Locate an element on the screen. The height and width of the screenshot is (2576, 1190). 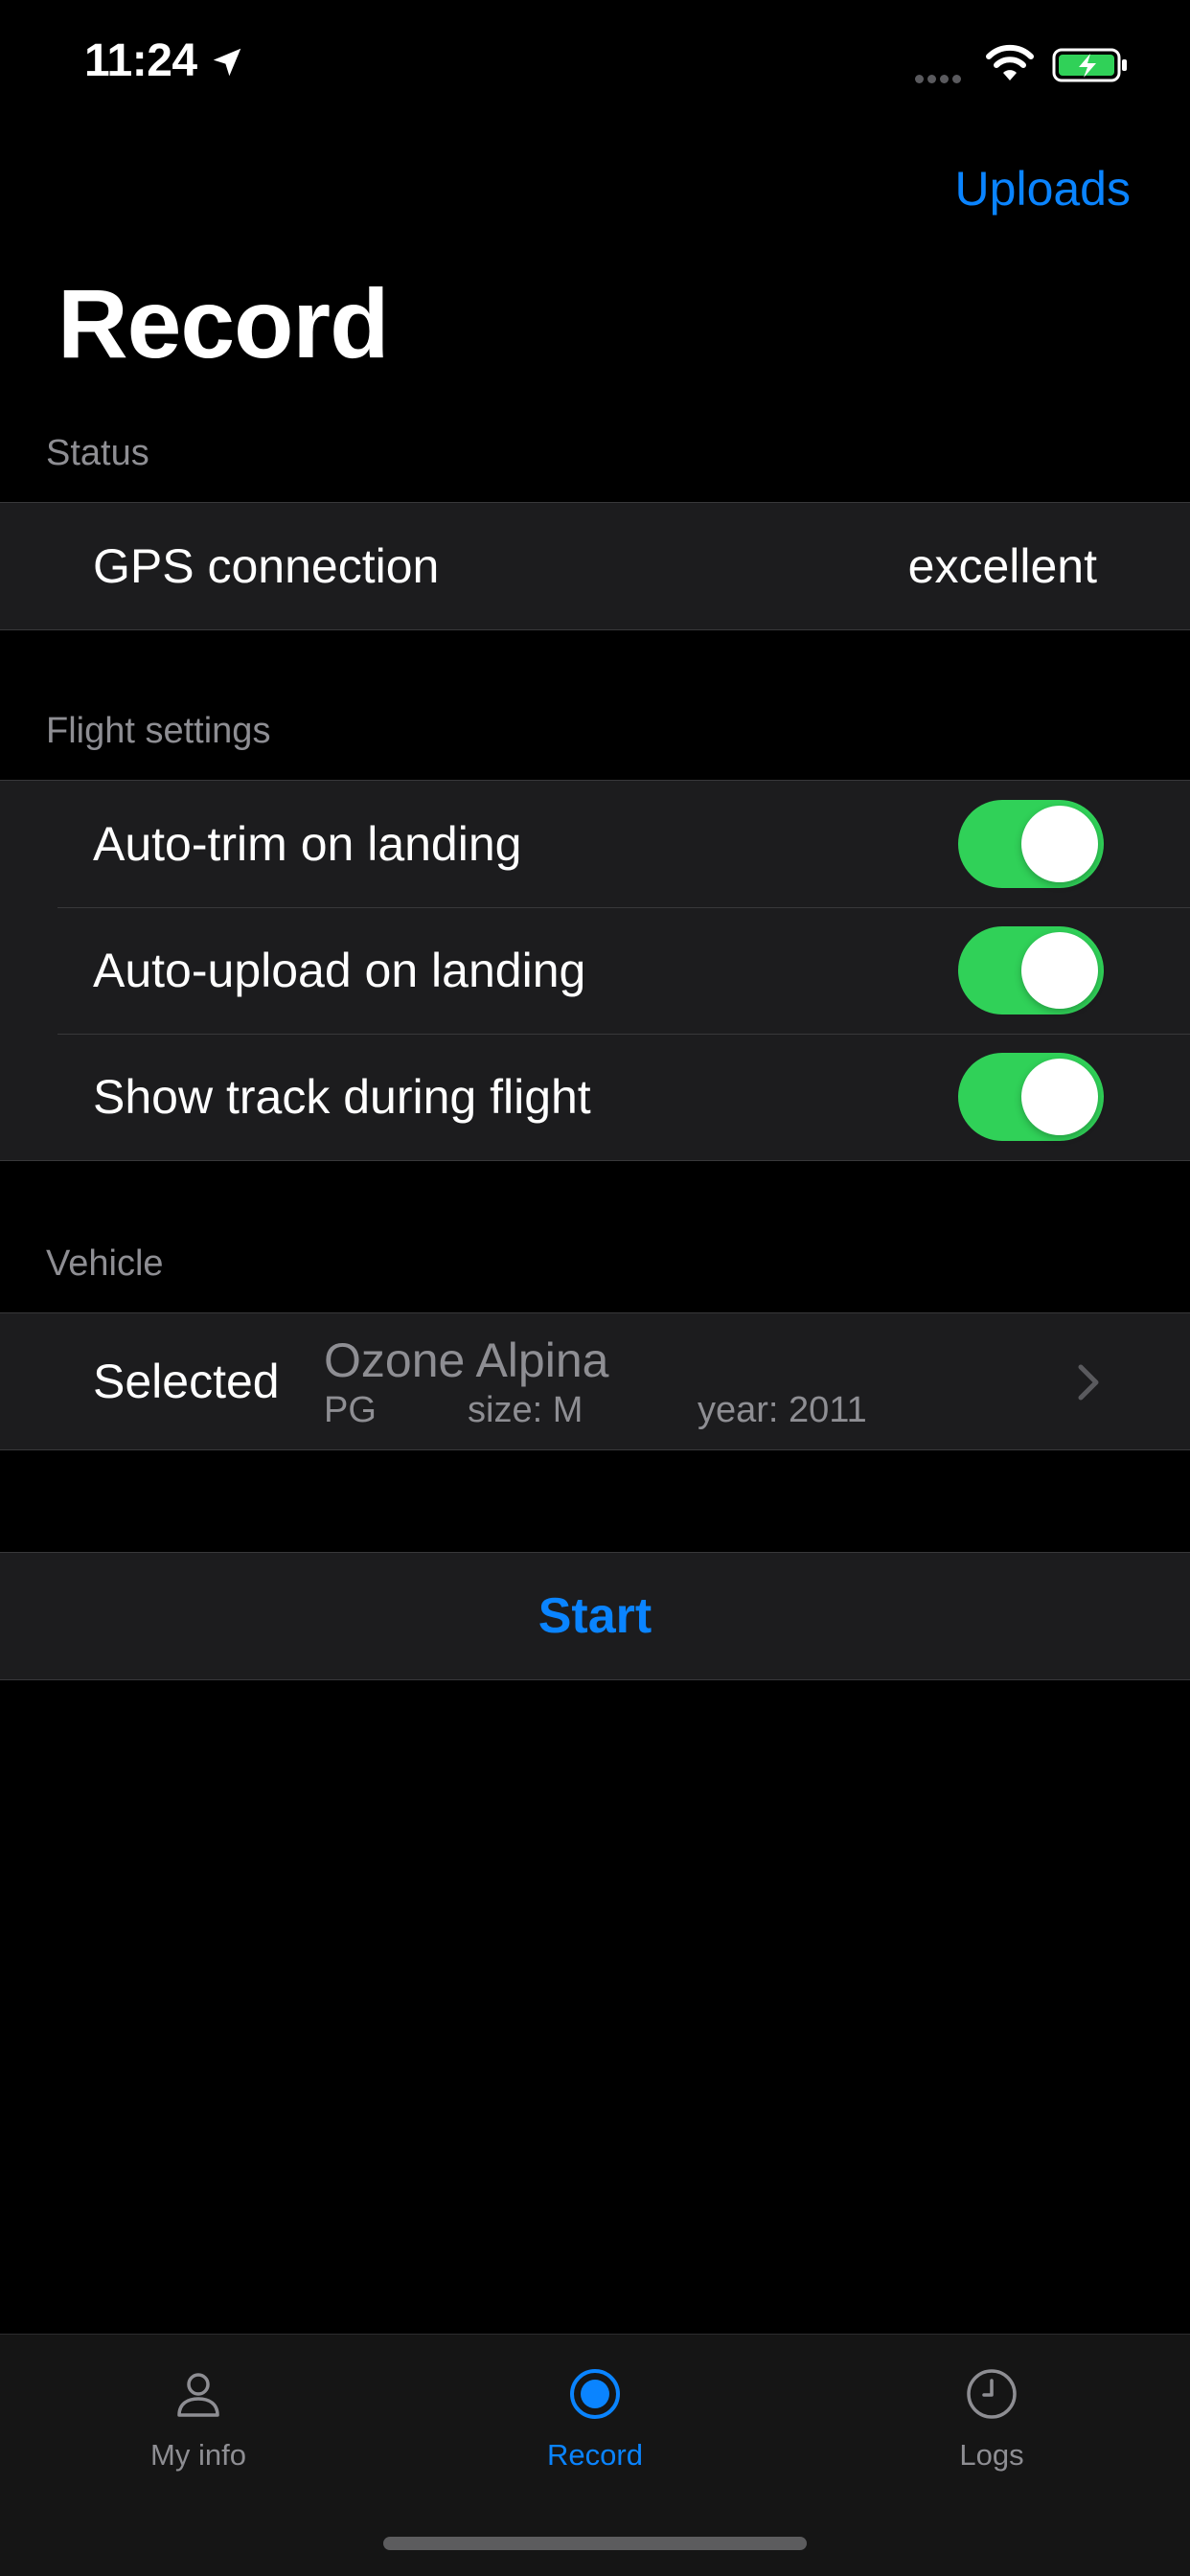
gps-connection-value: excellent is located at coordinates (1002, 566).